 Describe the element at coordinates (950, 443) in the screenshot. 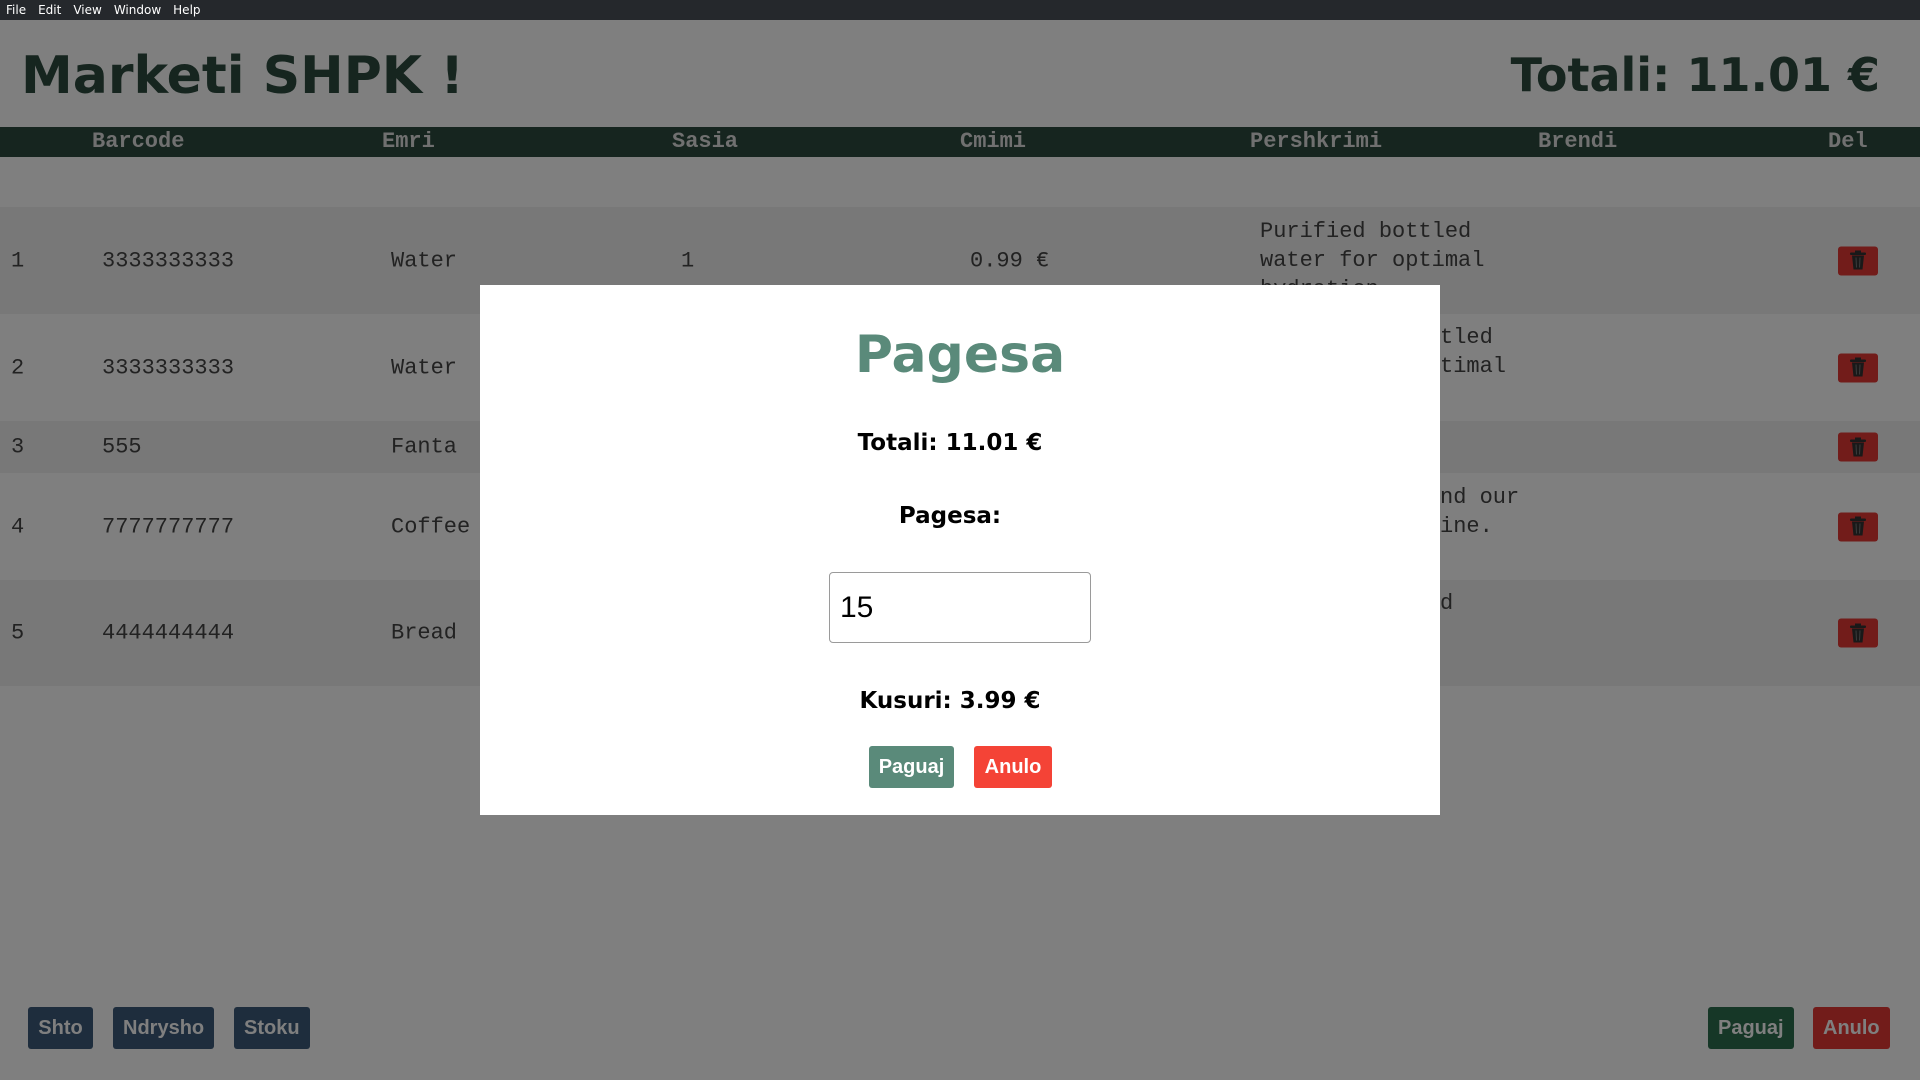

I see `modal-total: Totali: 11.01 €` at that location.